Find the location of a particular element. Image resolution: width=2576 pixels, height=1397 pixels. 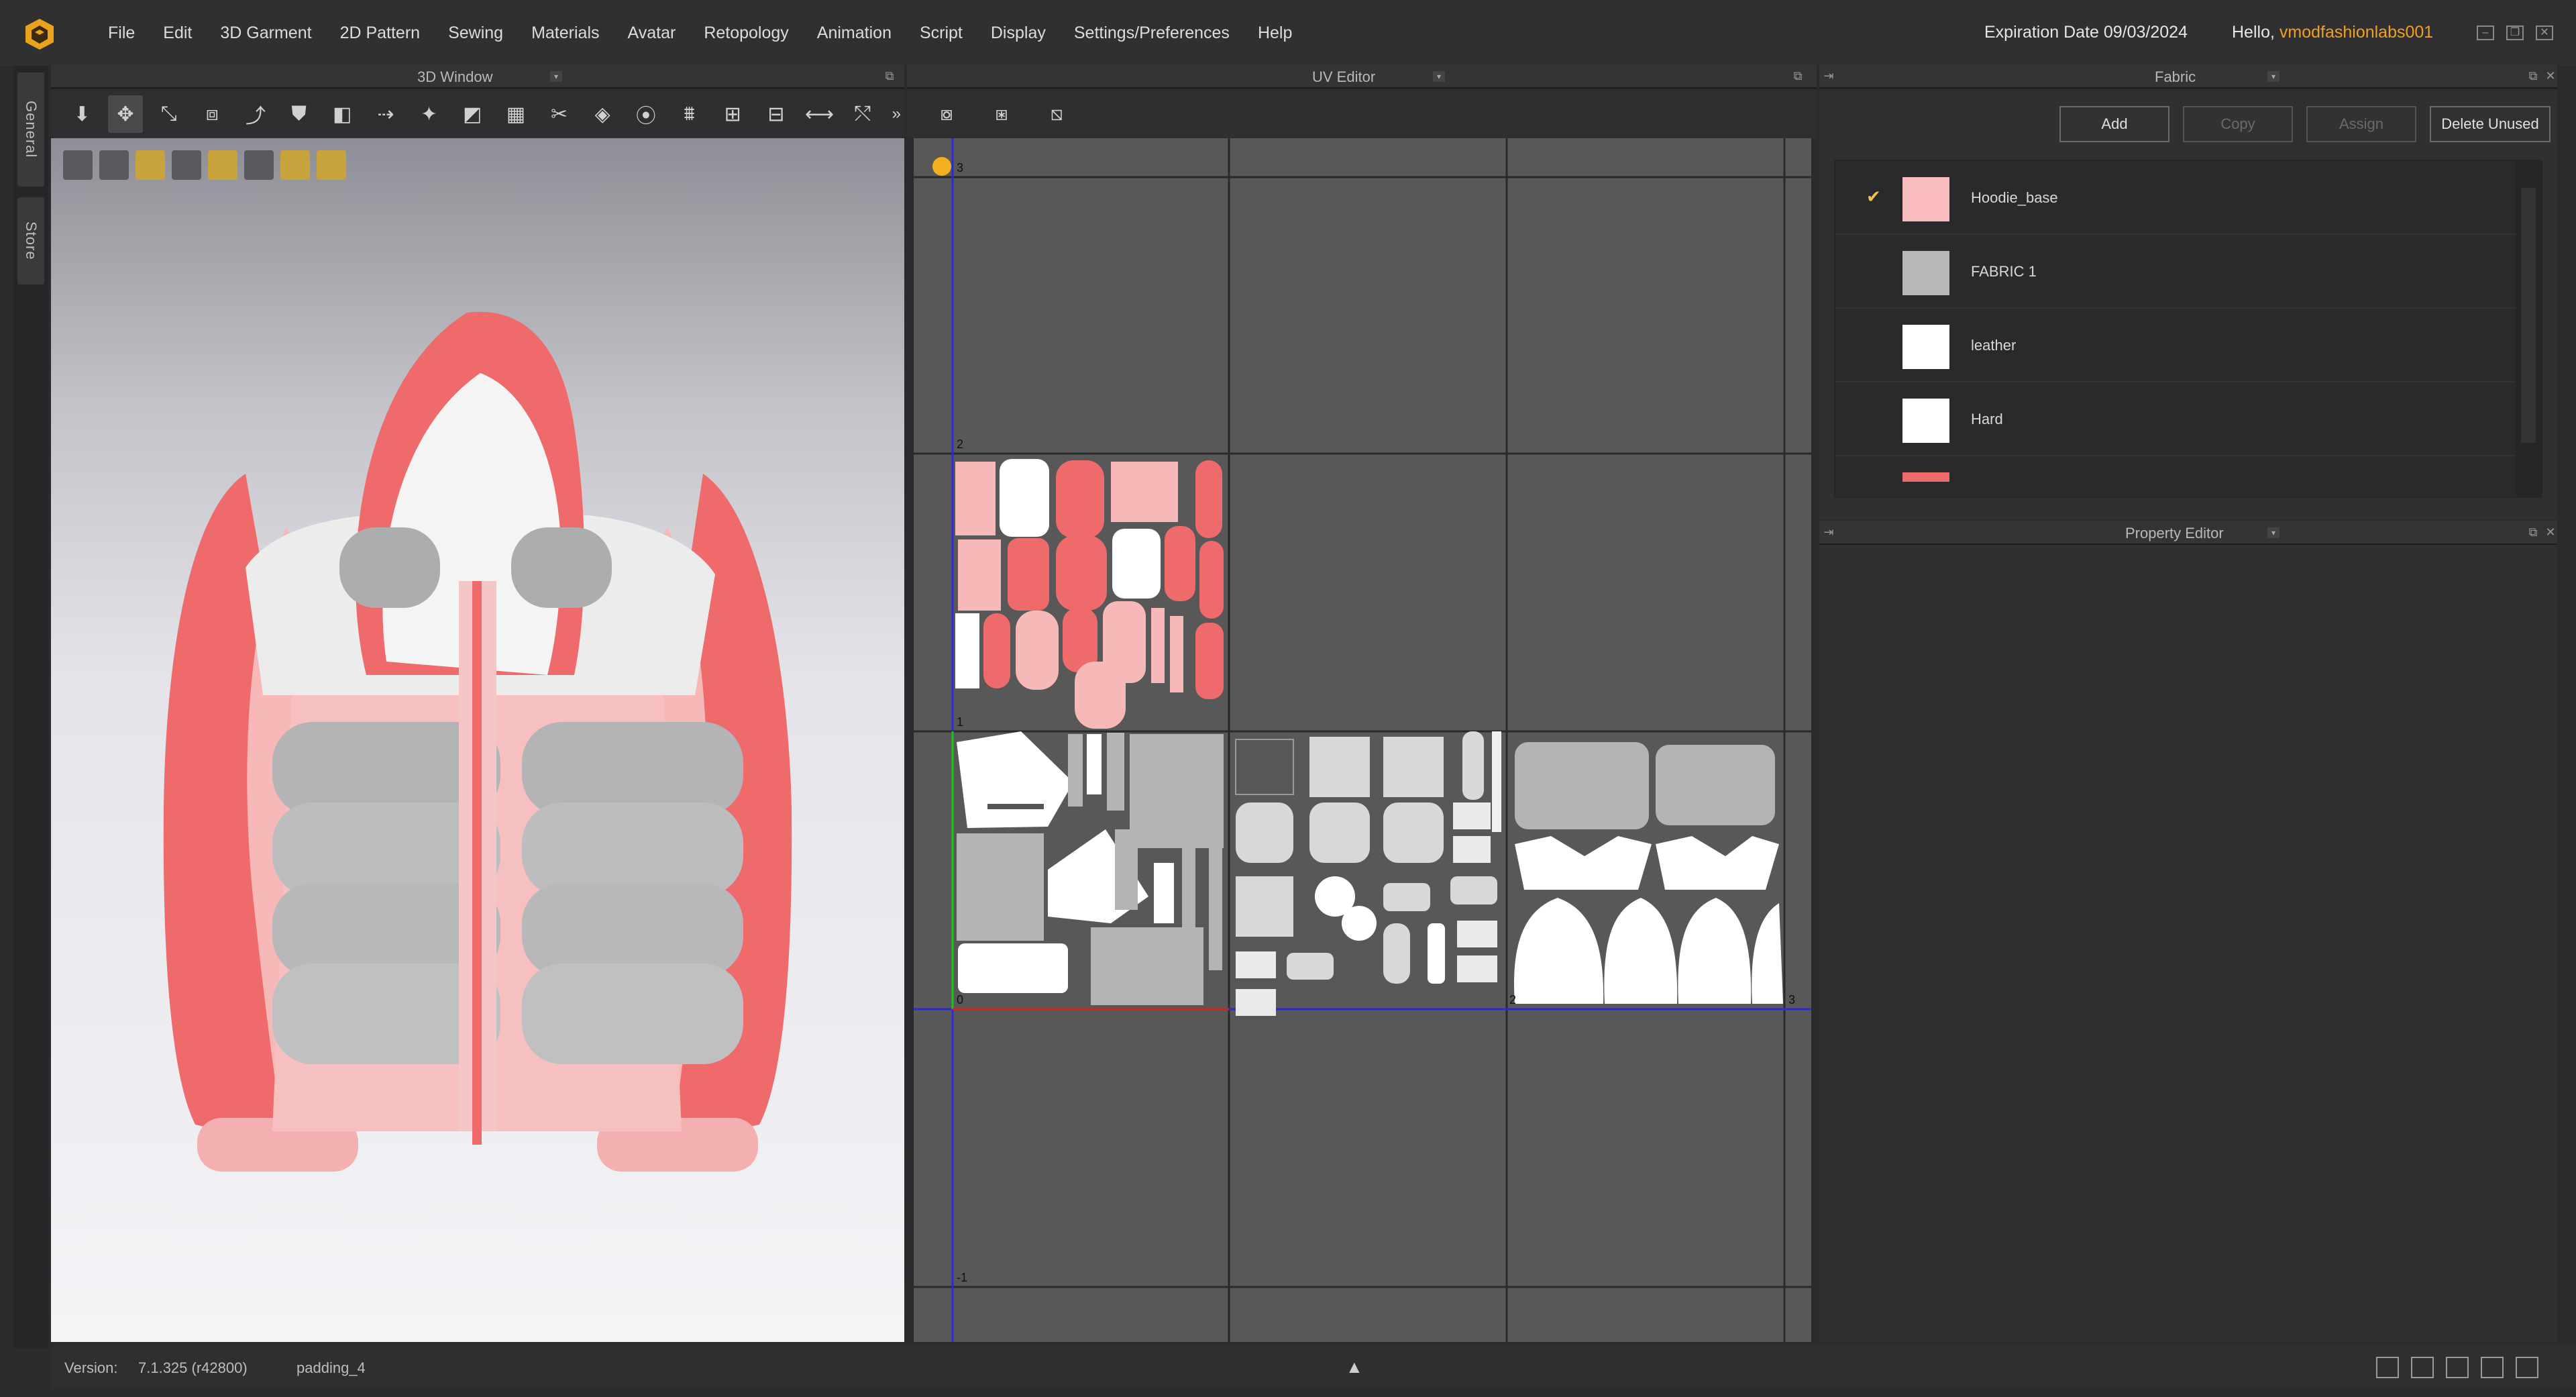

fabric-assign-button: Assign is located at coordinates (2361, 124).